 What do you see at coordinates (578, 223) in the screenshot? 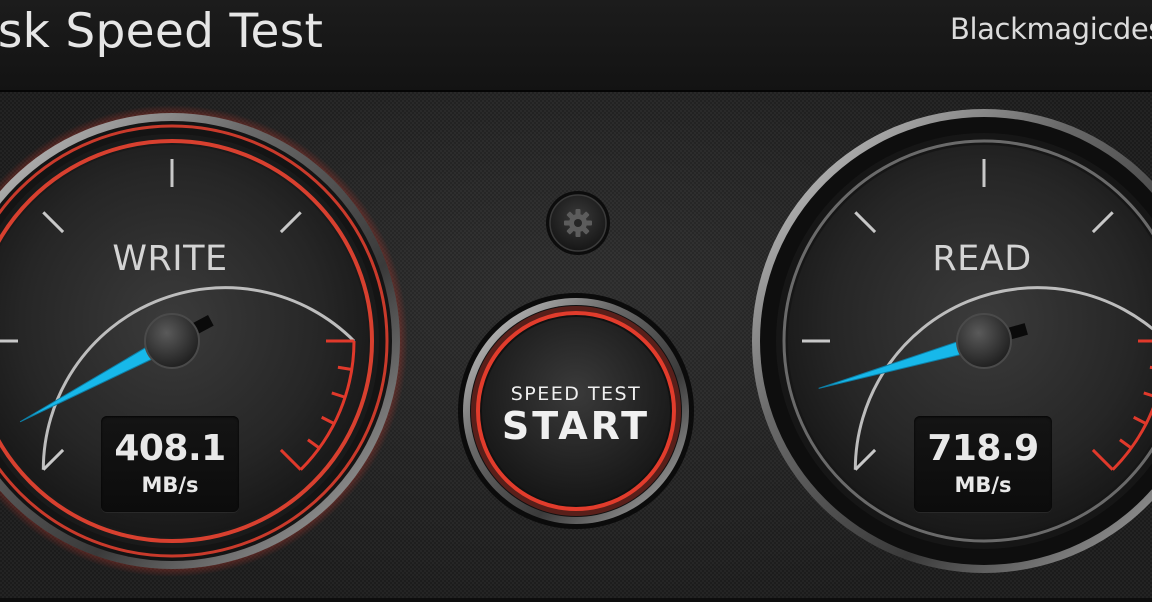
I see `settings-button` at bounding box center [578, 223].